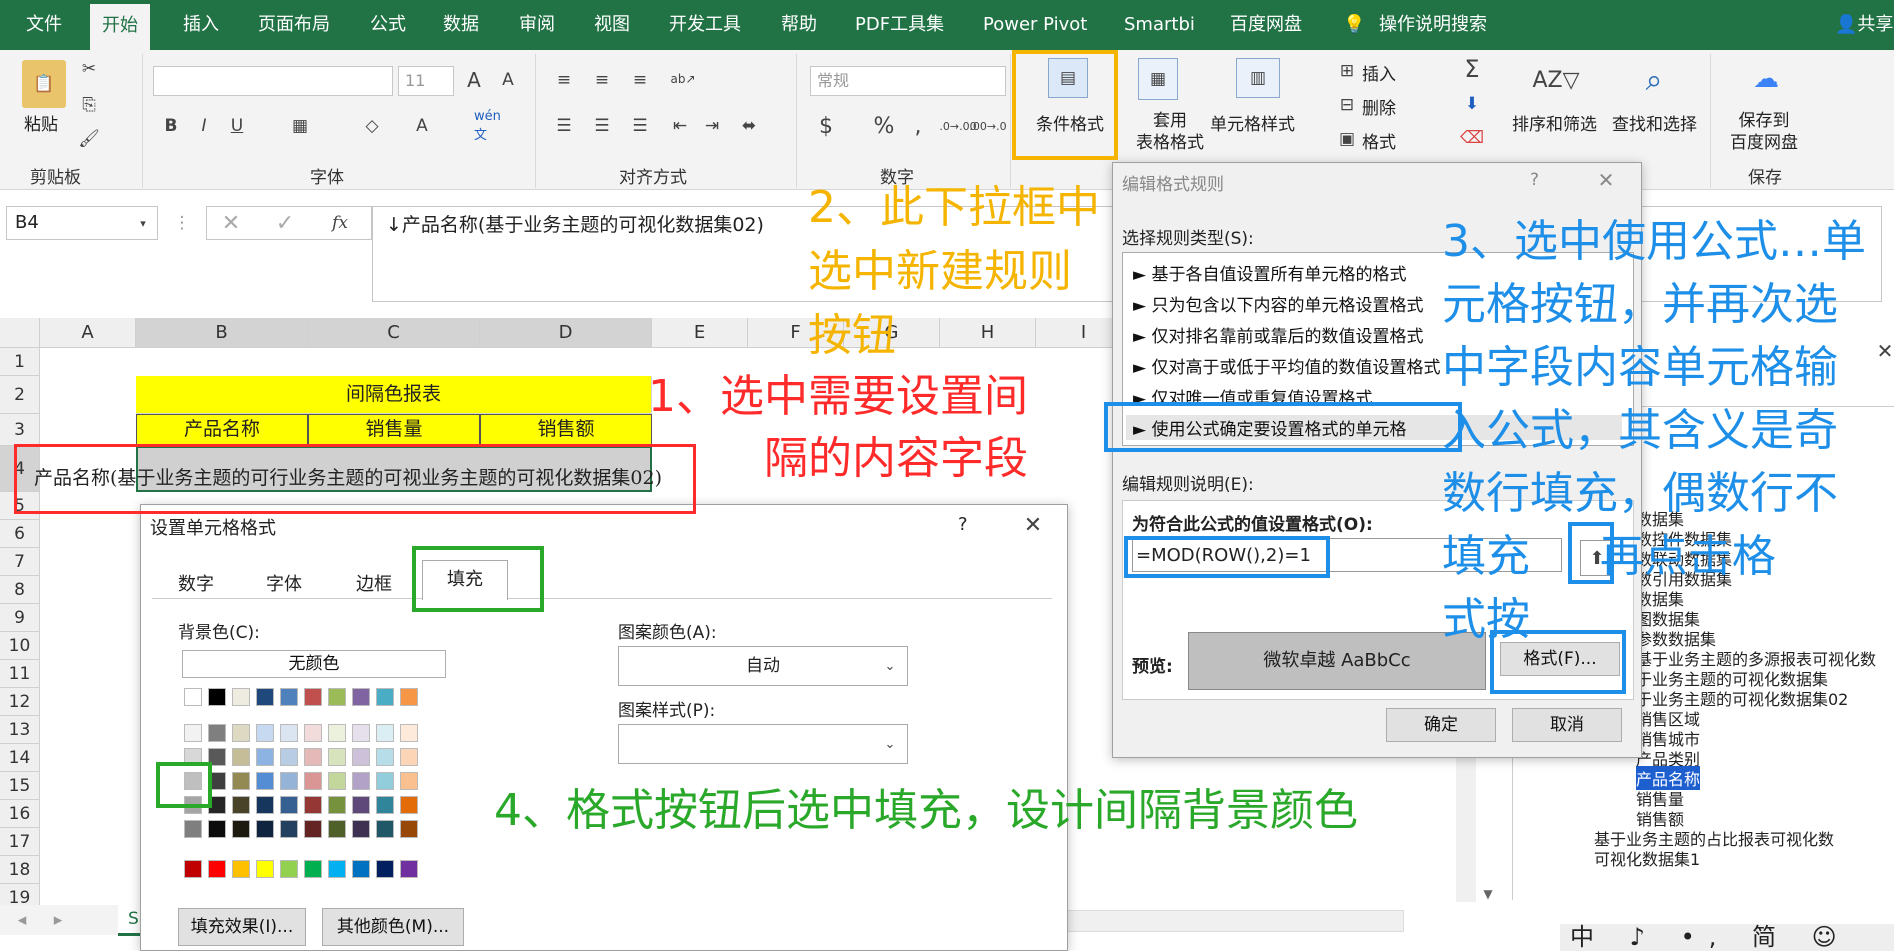  Describe the element at coordinates (89, 69) in the screenshot. I see `cut-icon: ✂` at that location.